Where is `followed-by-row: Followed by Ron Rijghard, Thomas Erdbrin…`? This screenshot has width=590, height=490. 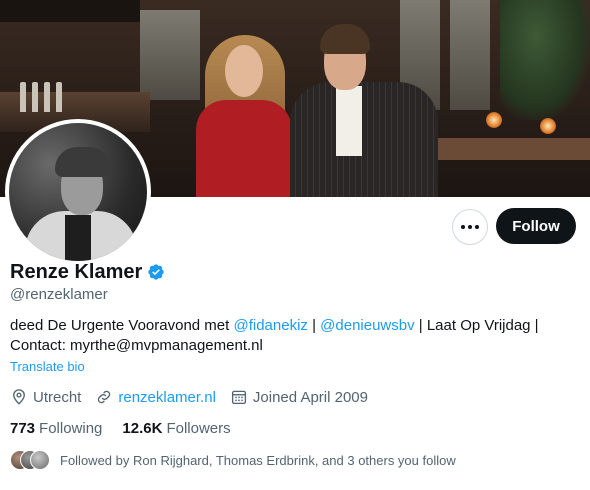
followed-by-row: Followed by Ron Rijghard, Thomas Erdbrin… is located at coordinates (233, 460).